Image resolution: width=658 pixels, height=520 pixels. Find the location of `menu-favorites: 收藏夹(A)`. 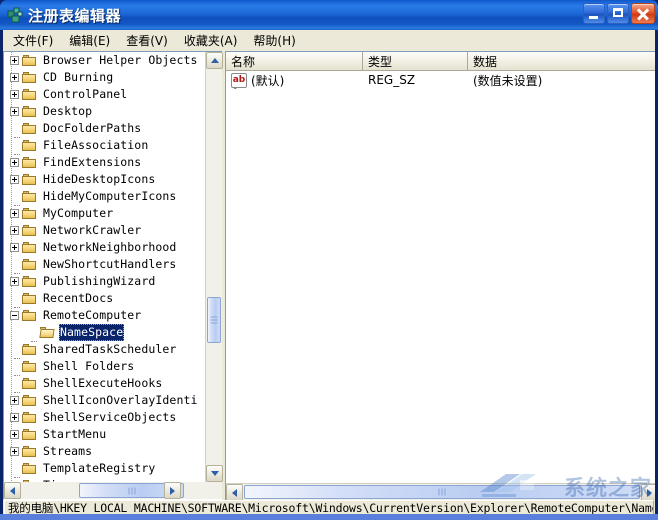

menu-favorites: 收藏夹(A) is located at coordinates (211, 40).